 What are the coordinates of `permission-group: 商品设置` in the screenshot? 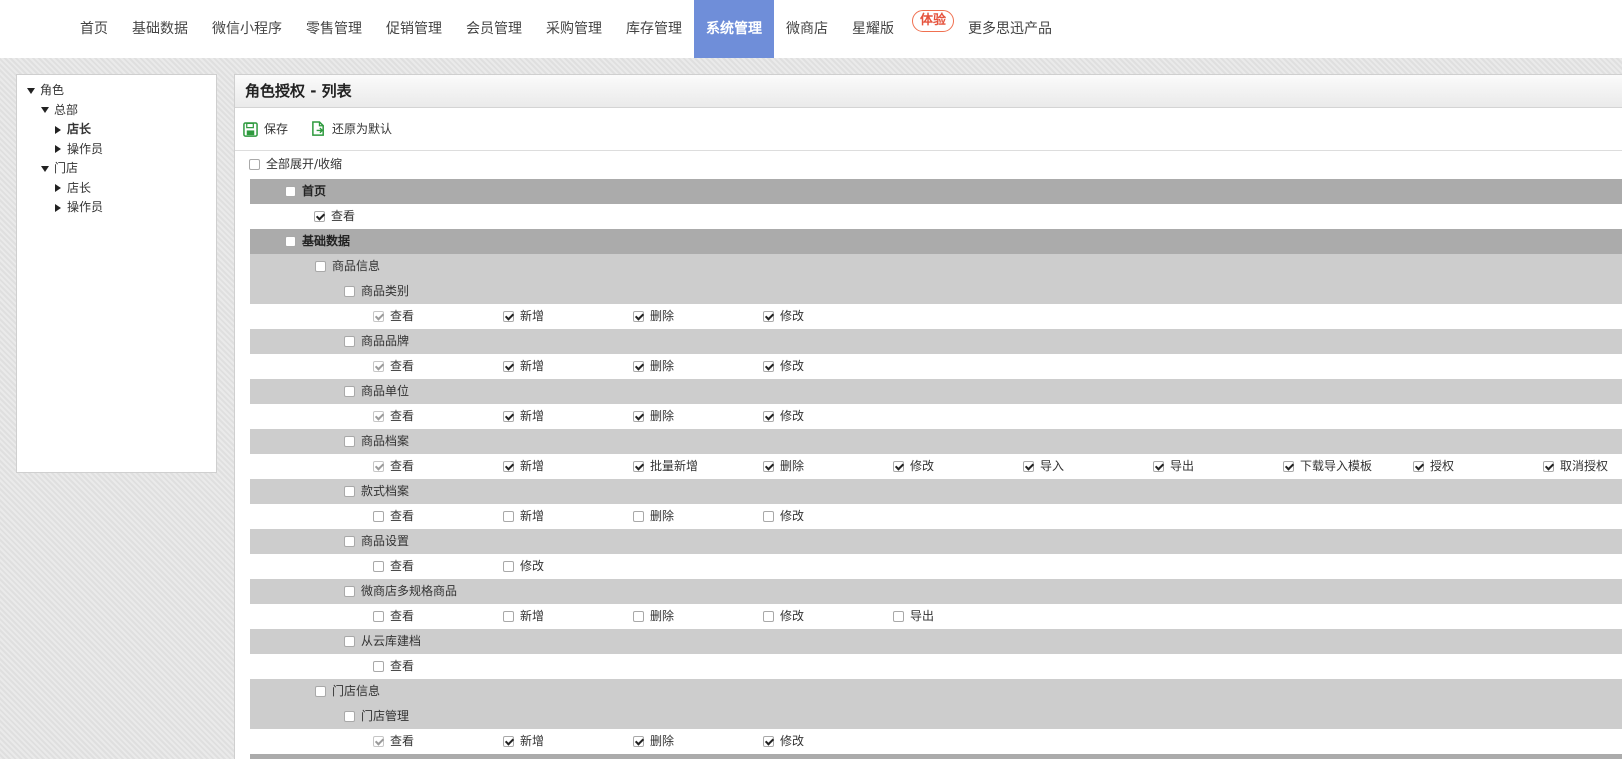 It's located at (376, 541).